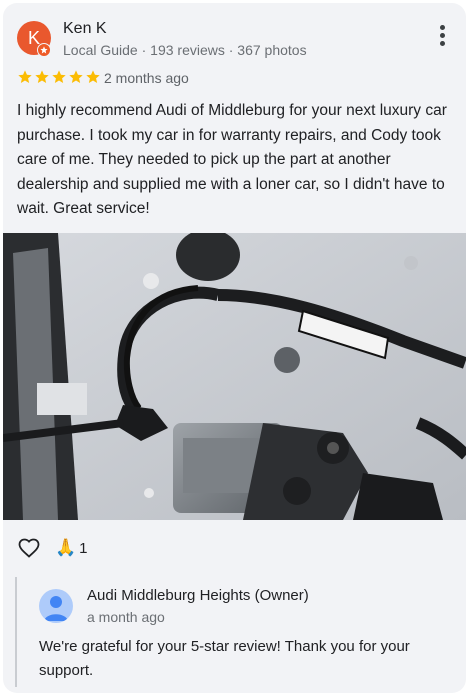  Describe the element at coordinates (198, 595) in the screenshot. I see `owner-name: Audi Middleburg Heights (Owner)` at that location.